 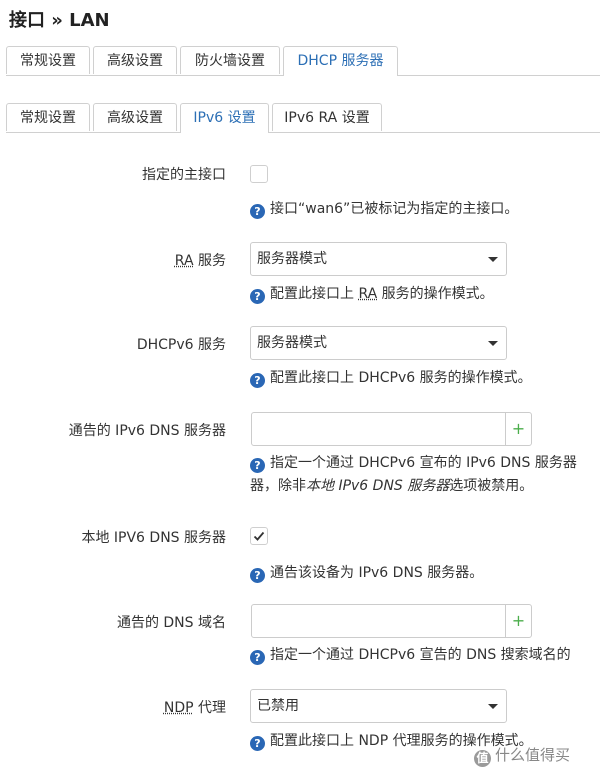 What do you see at coordinates (518, 429) in the screenshot?
I see `add-dns-server-button: +` at bounding box center [518, 429].